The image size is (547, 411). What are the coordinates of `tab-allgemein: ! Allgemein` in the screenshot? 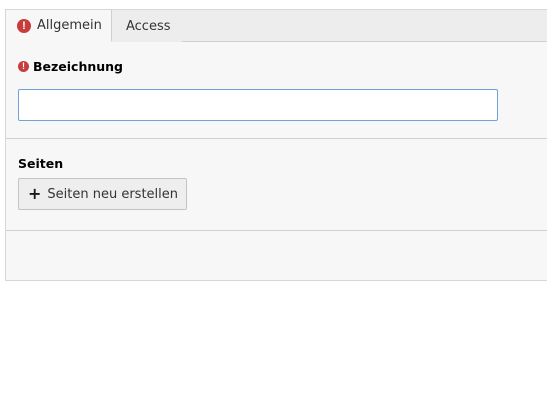 It's located at (59, 26).